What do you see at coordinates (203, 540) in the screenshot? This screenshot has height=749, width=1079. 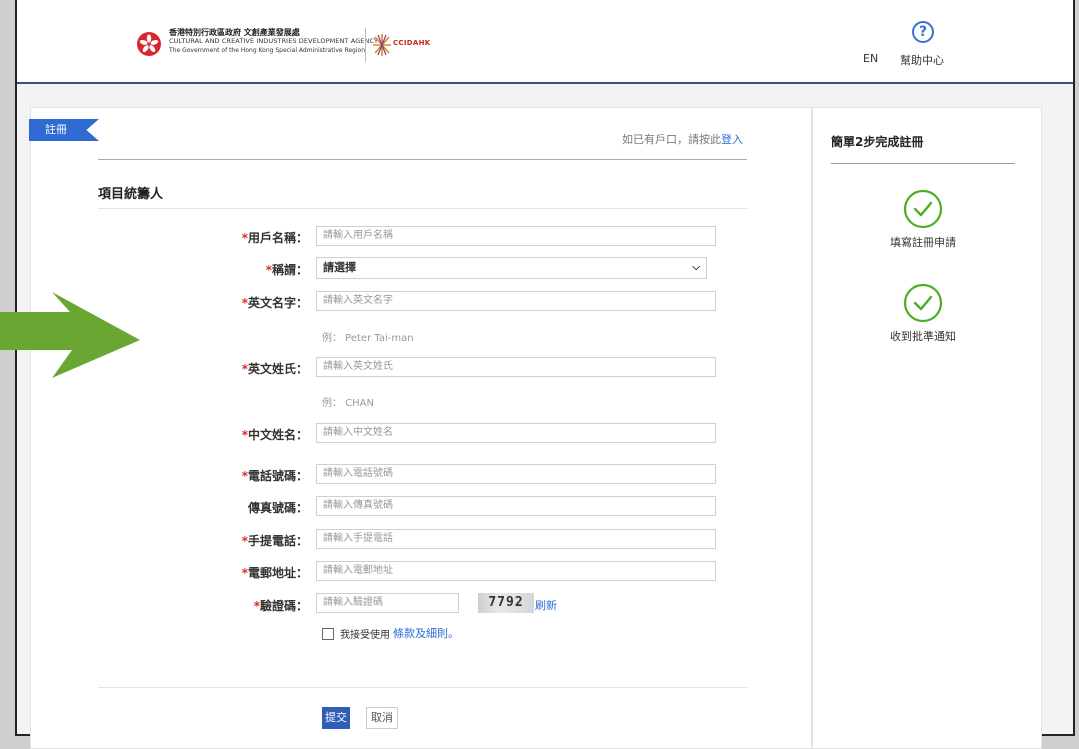 I see `mobile-label: *手提電話：` at bounding box center [203, 540].